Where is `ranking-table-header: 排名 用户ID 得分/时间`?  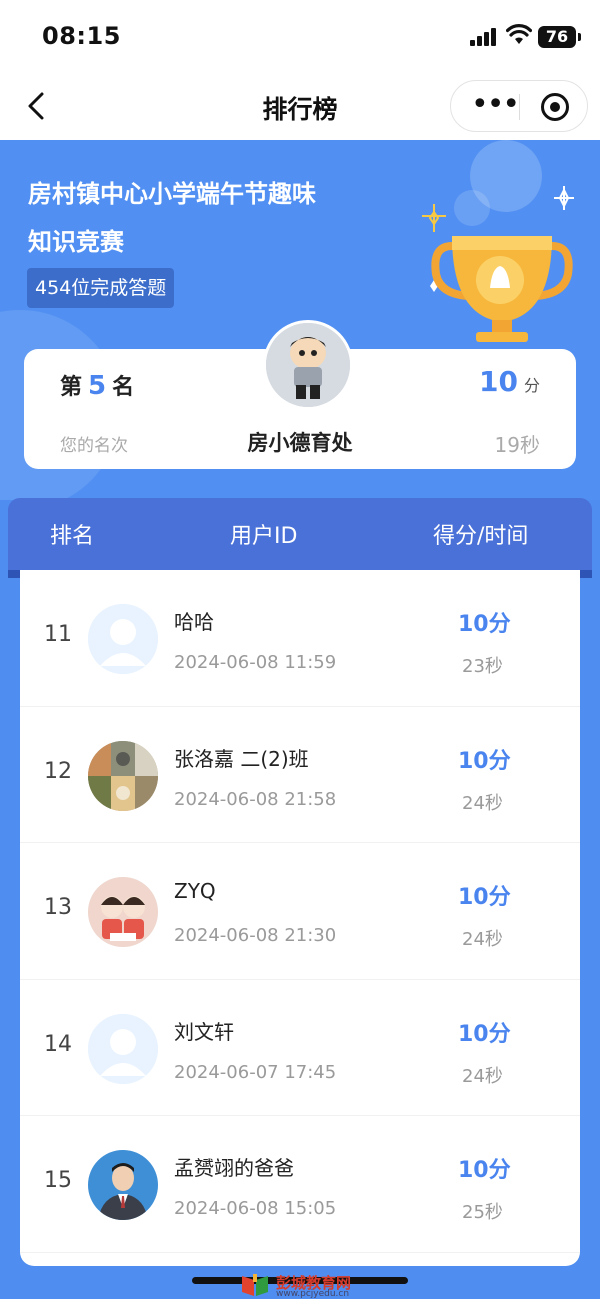
ranking-table-header: 排名 用户ID 得分/时间 is located at coordinates (300, 538).